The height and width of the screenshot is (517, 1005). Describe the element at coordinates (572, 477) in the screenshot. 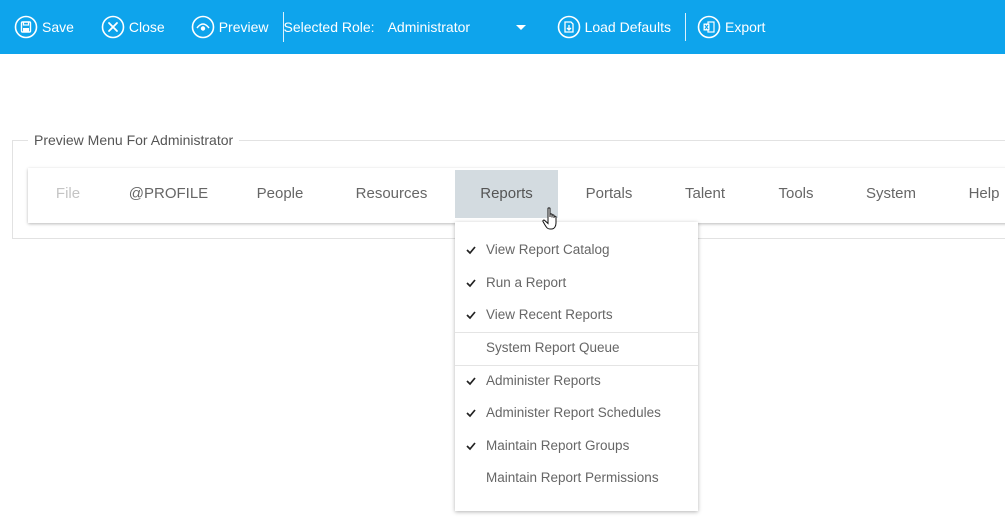

I see `dropdown-item-label: Maintain Report Permissions` at that location.